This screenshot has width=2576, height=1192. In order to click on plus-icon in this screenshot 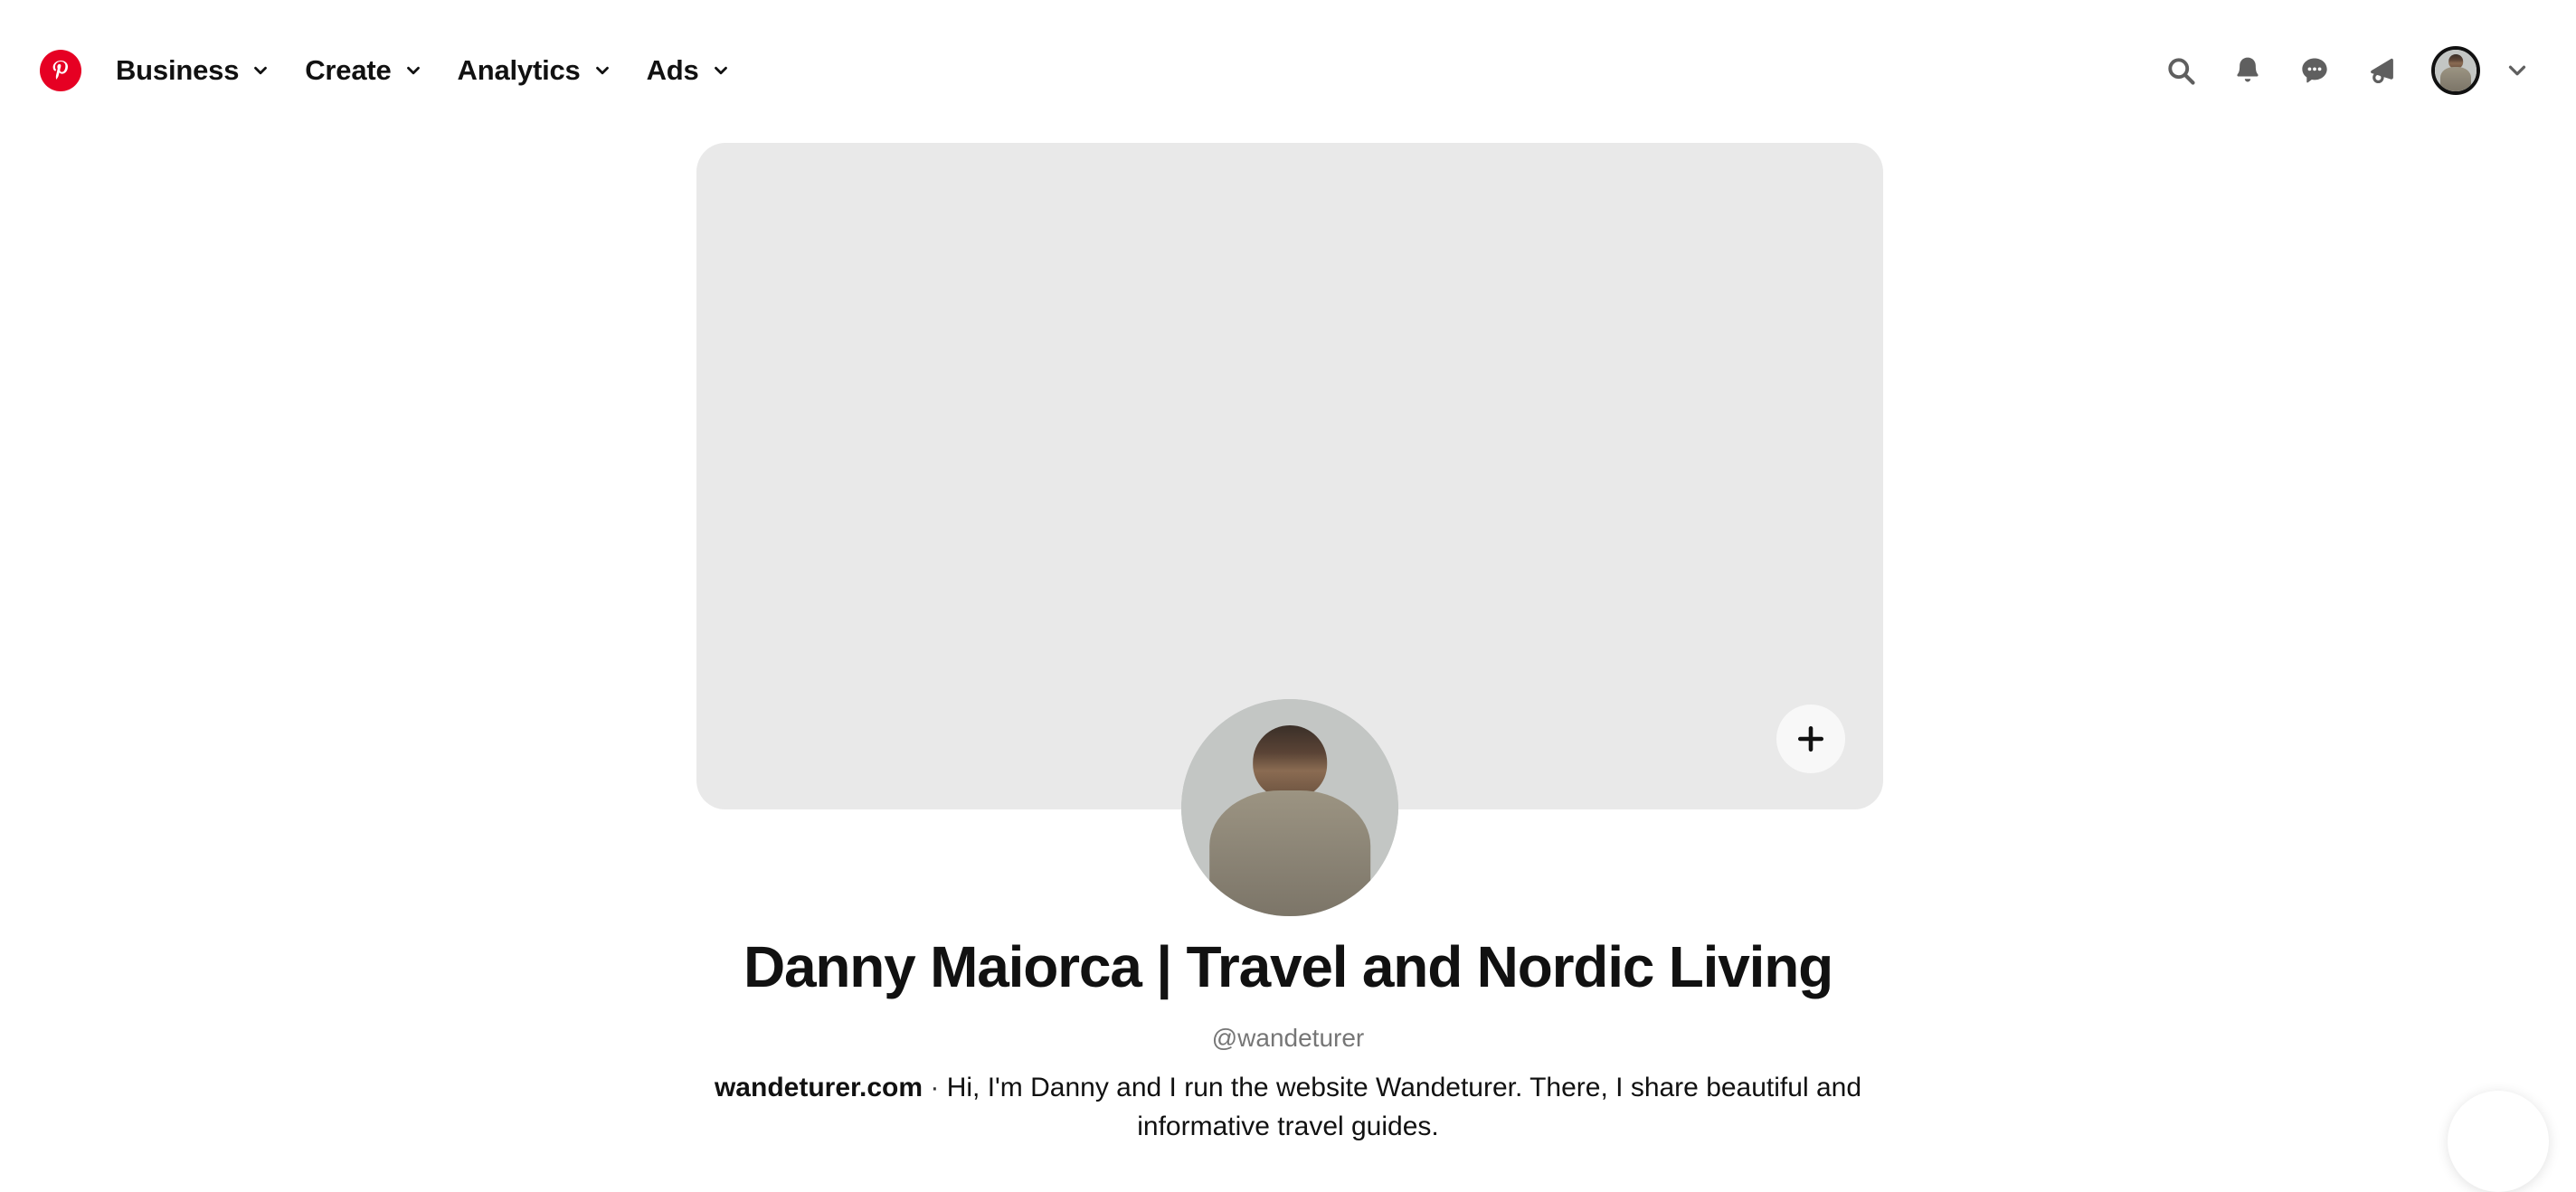, I will do `click(1811, 739)`.